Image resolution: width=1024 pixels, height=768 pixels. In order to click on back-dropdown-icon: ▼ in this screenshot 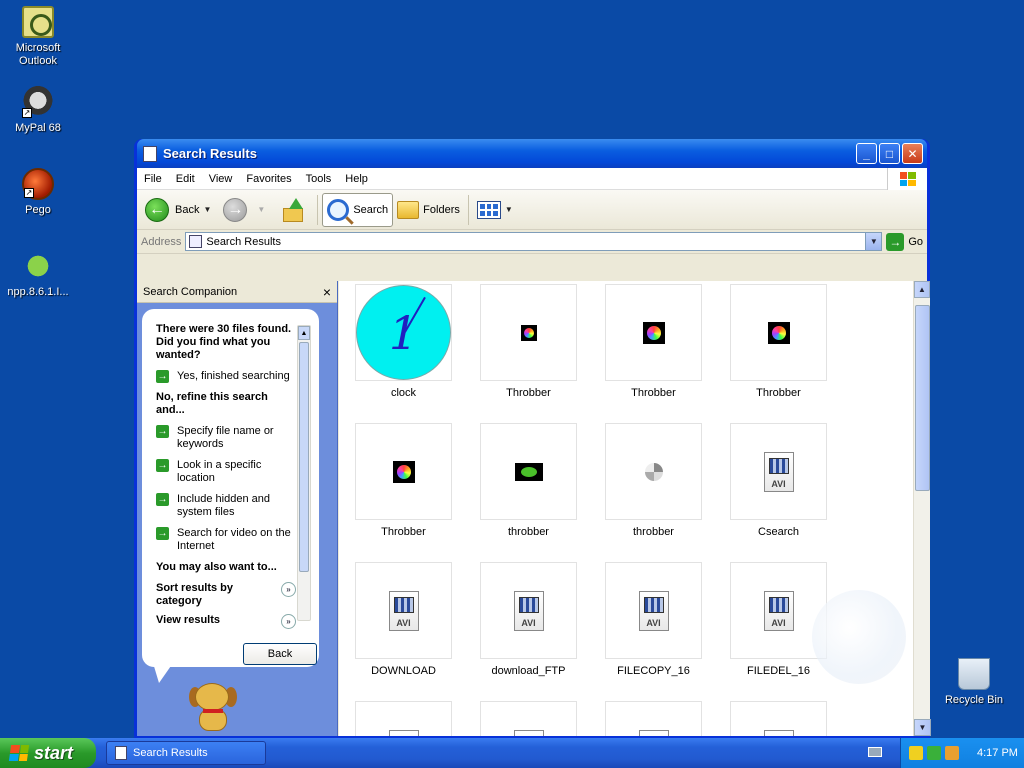, I will do `click(207, 209)`.